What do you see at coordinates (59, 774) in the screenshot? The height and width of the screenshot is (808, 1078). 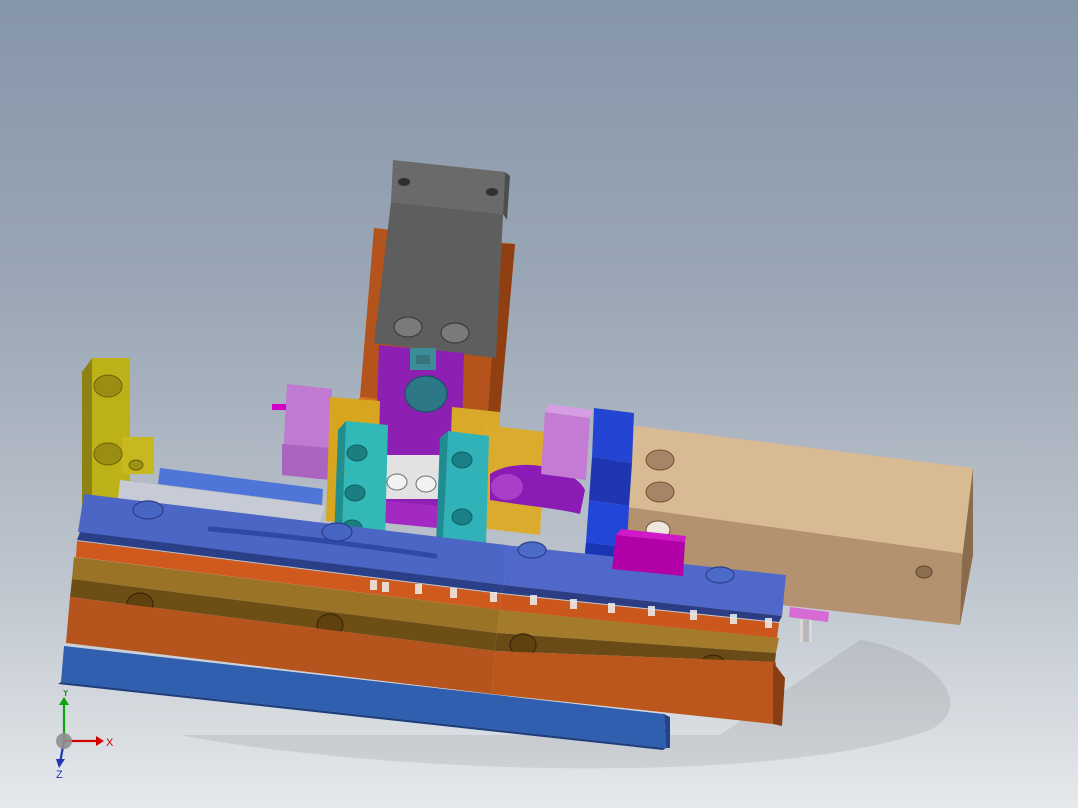 I see `z-axis-label: Z` at bounding box center [59, 774].